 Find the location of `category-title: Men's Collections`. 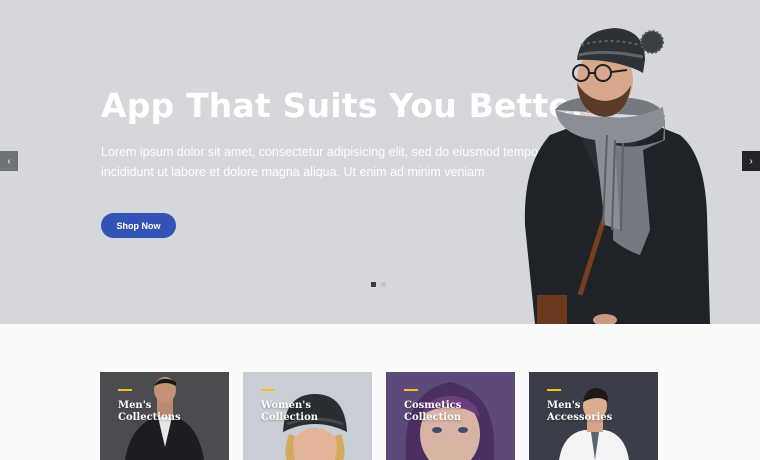

category-title: Men's Collections is located at coordinates (149, 411).